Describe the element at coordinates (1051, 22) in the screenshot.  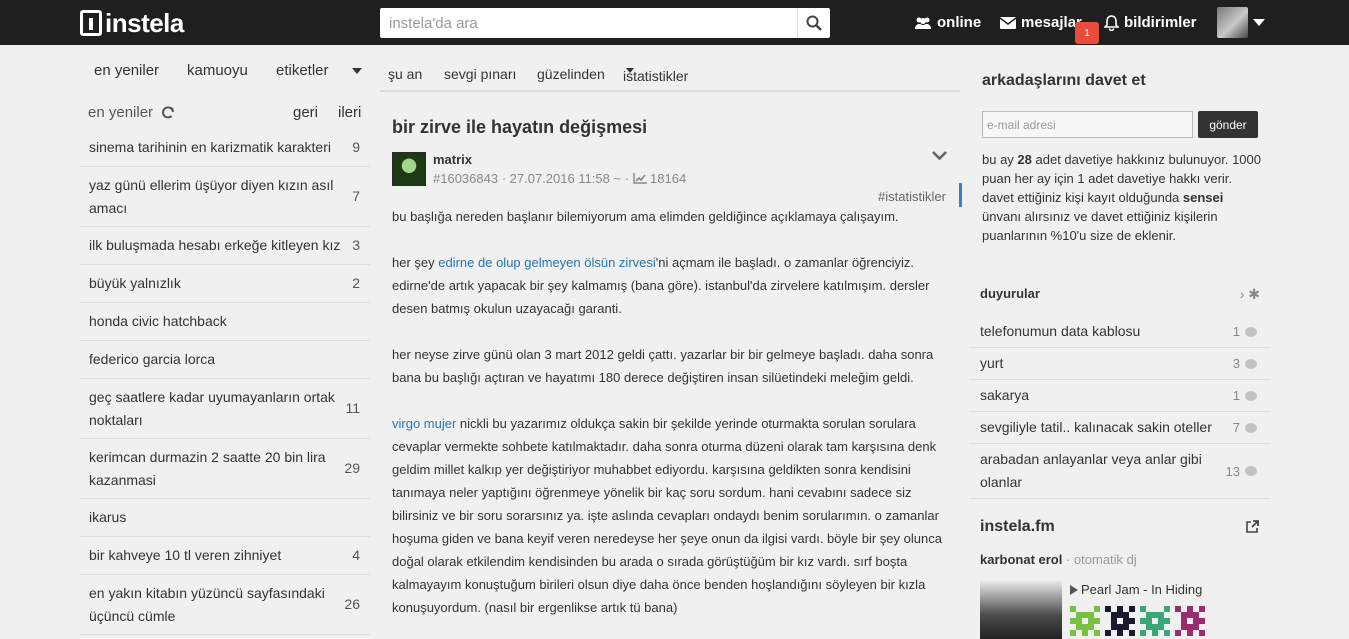
I see `messages-label: mesajlar` at that location.